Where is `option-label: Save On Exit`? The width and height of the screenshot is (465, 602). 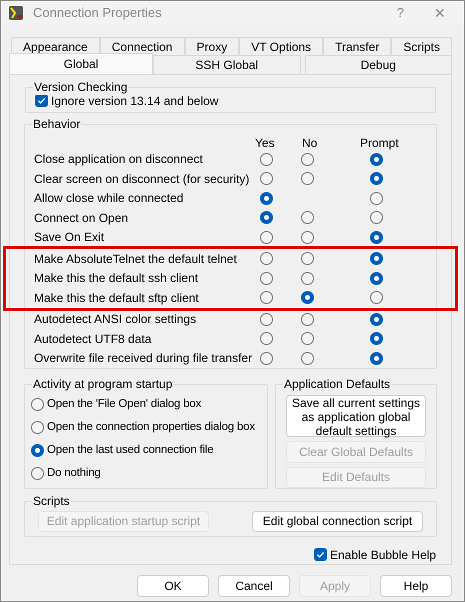 option-label: Save On Exit is located at coordinates (69, 237).